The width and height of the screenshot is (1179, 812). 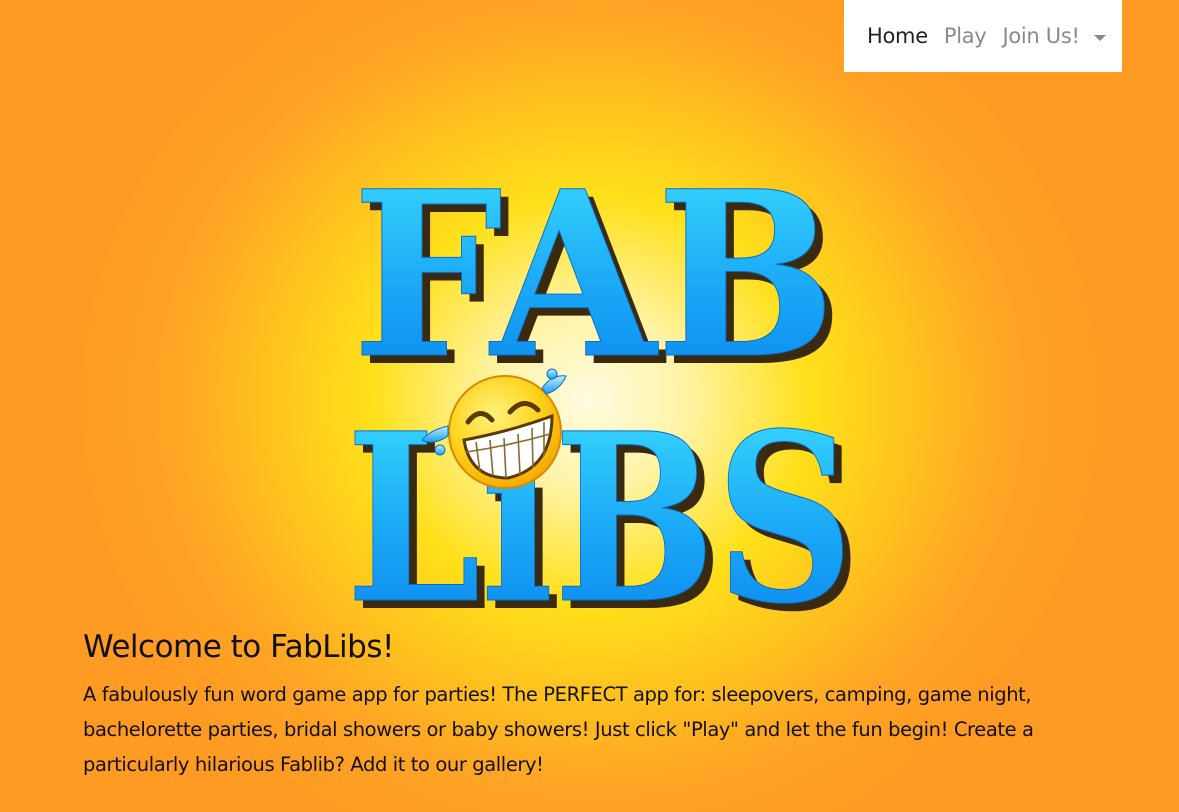 What do you see at coordinates (1041, 36) in the screenshot?
I see `nav-join-label: Join Us!` at bounding box center [1041, 36].